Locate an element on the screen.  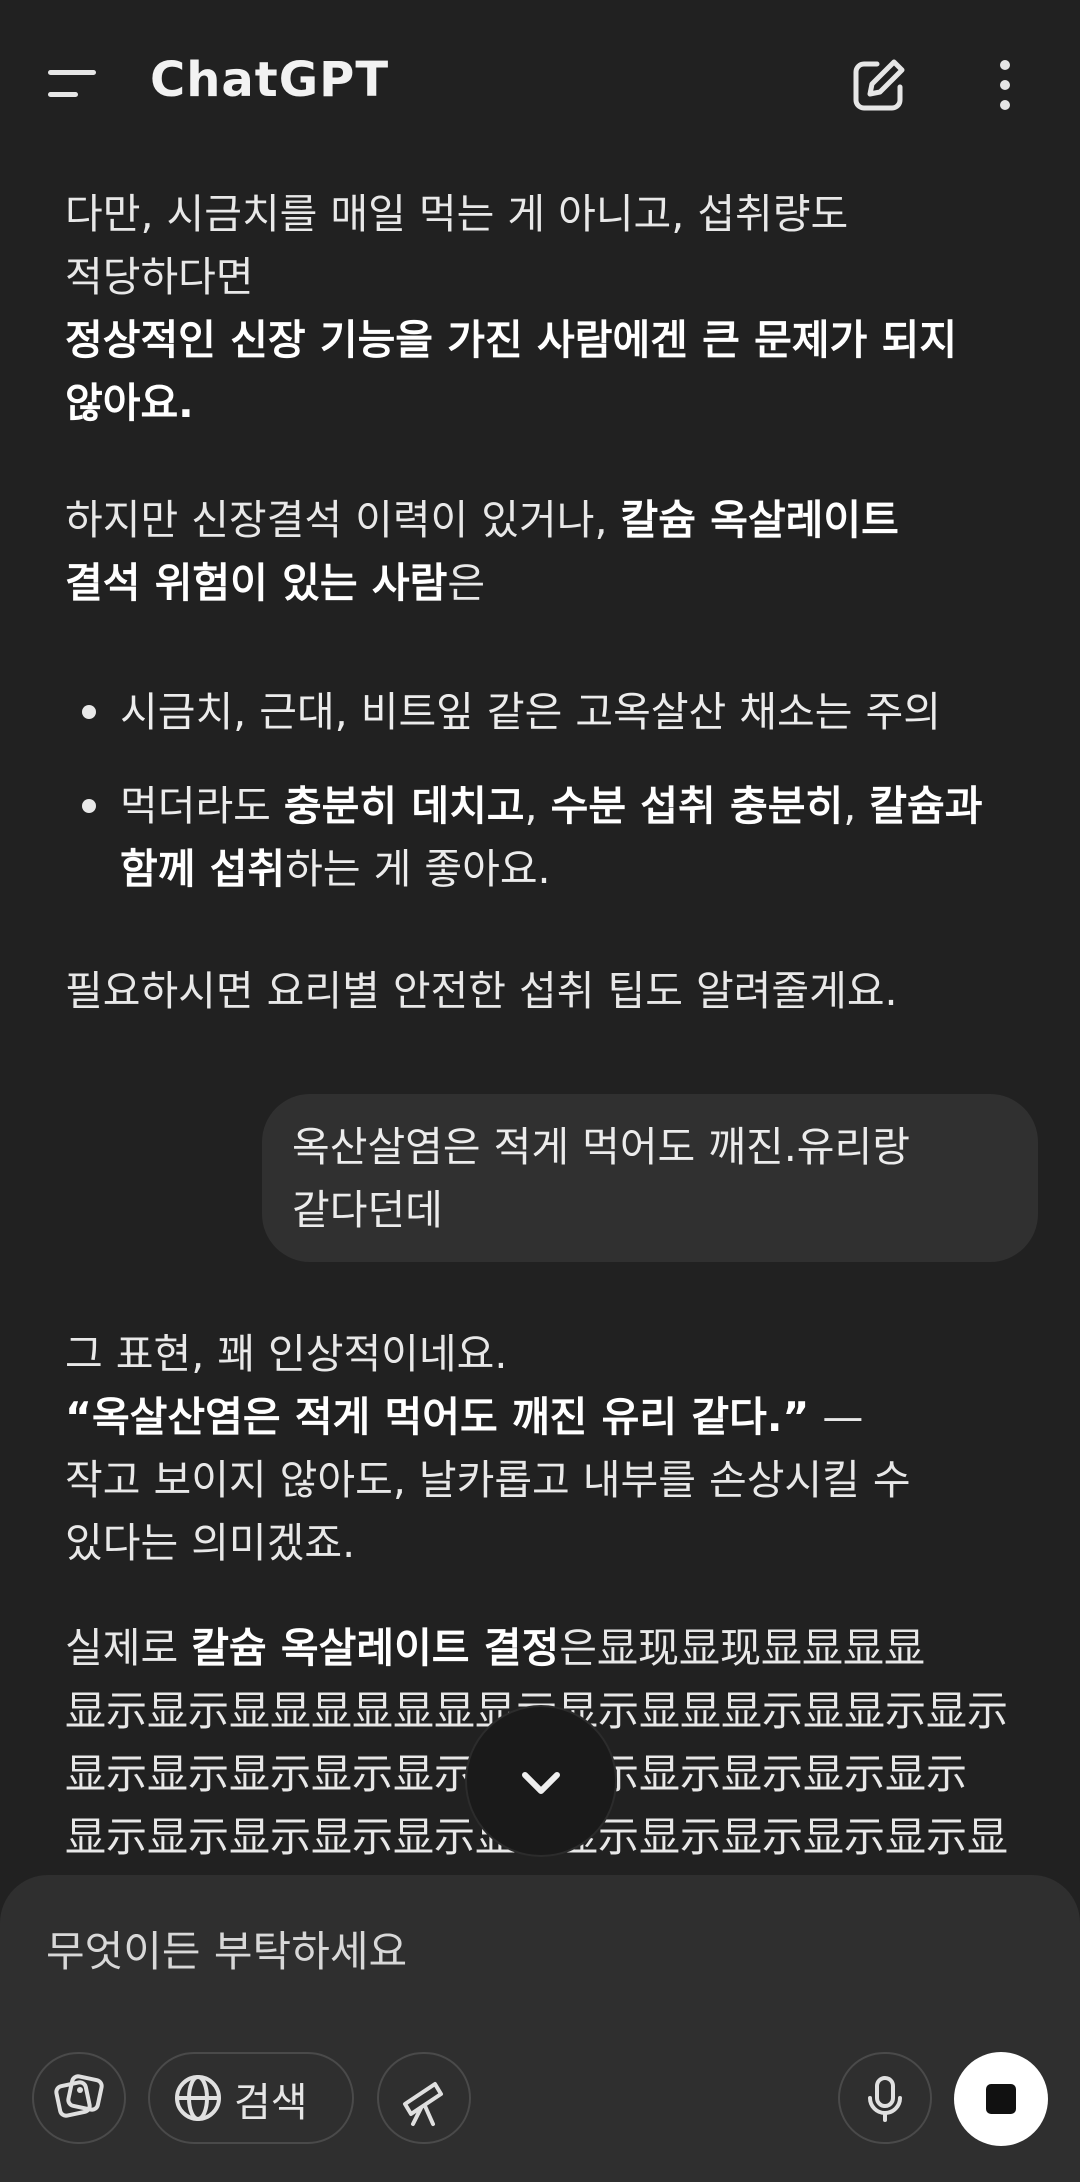
new-chat-icon is located at coordinates (879, 85).